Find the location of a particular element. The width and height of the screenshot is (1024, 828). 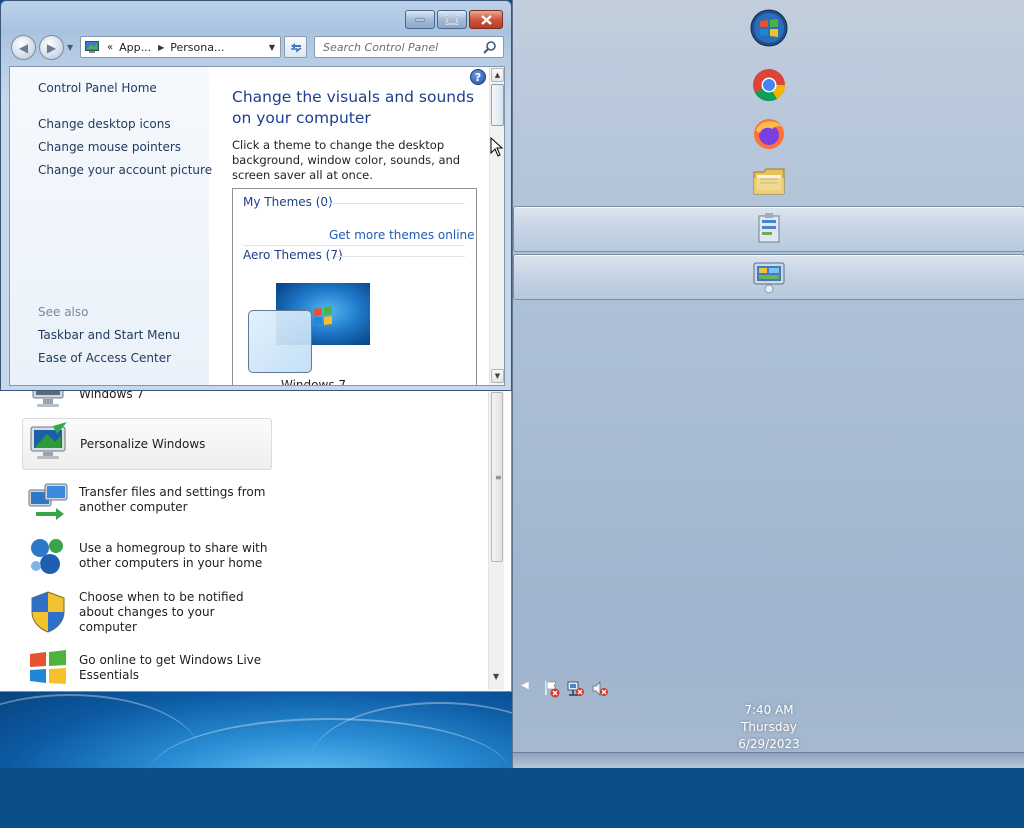

start-menu-item-label: Go online to get Windows Live Essentials is located at coordinates (170, 667).